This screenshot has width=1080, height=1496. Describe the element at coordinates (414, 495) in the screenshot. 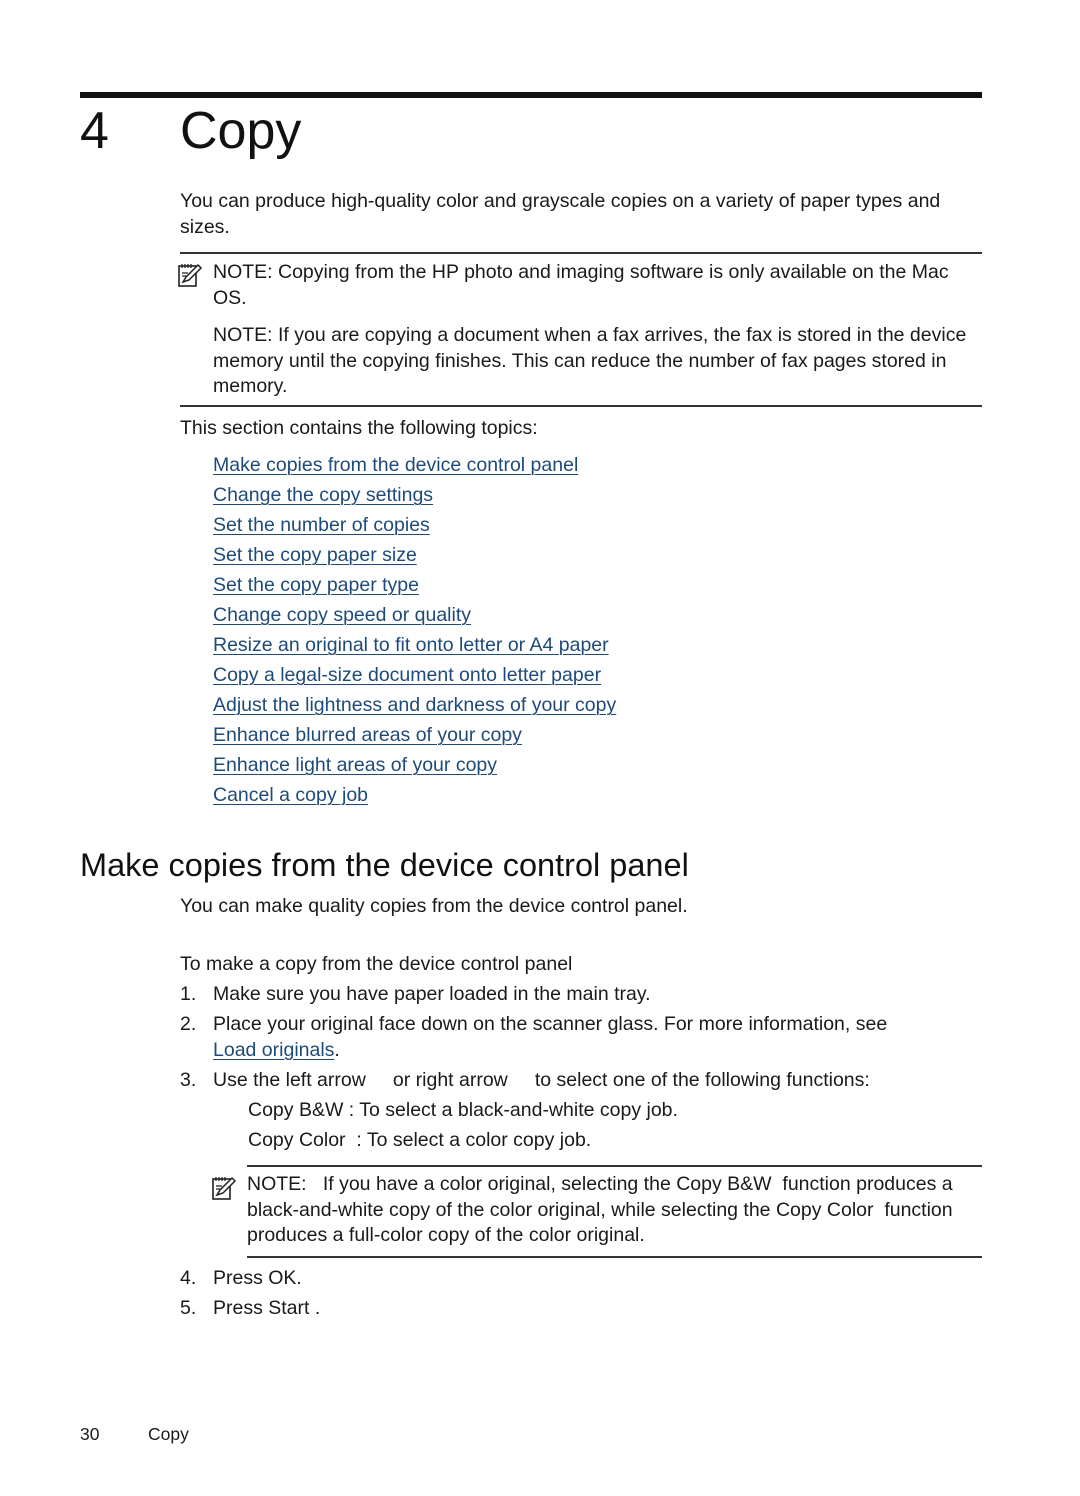

I see `topic-link: Change the copy settings` at that location.